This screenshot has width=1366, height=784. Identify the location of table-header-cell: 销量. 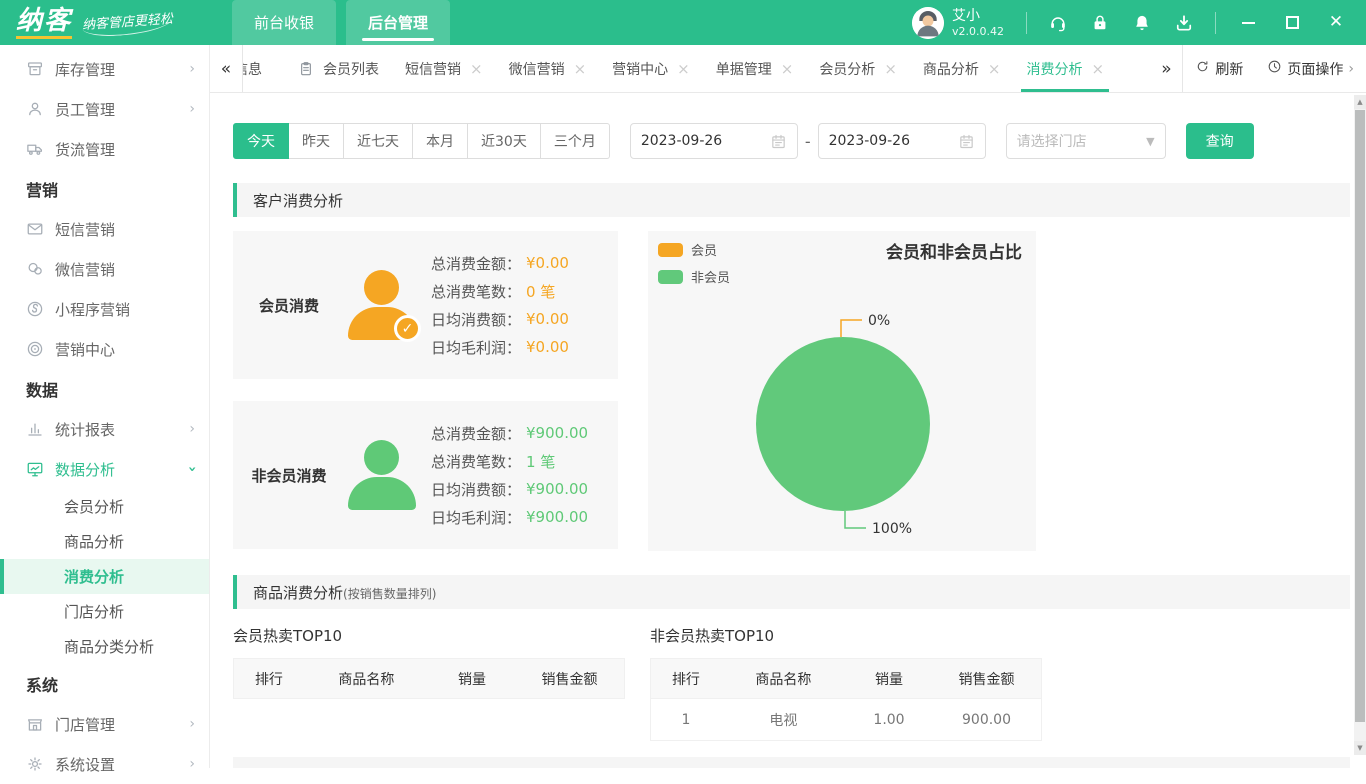
(888, 678).